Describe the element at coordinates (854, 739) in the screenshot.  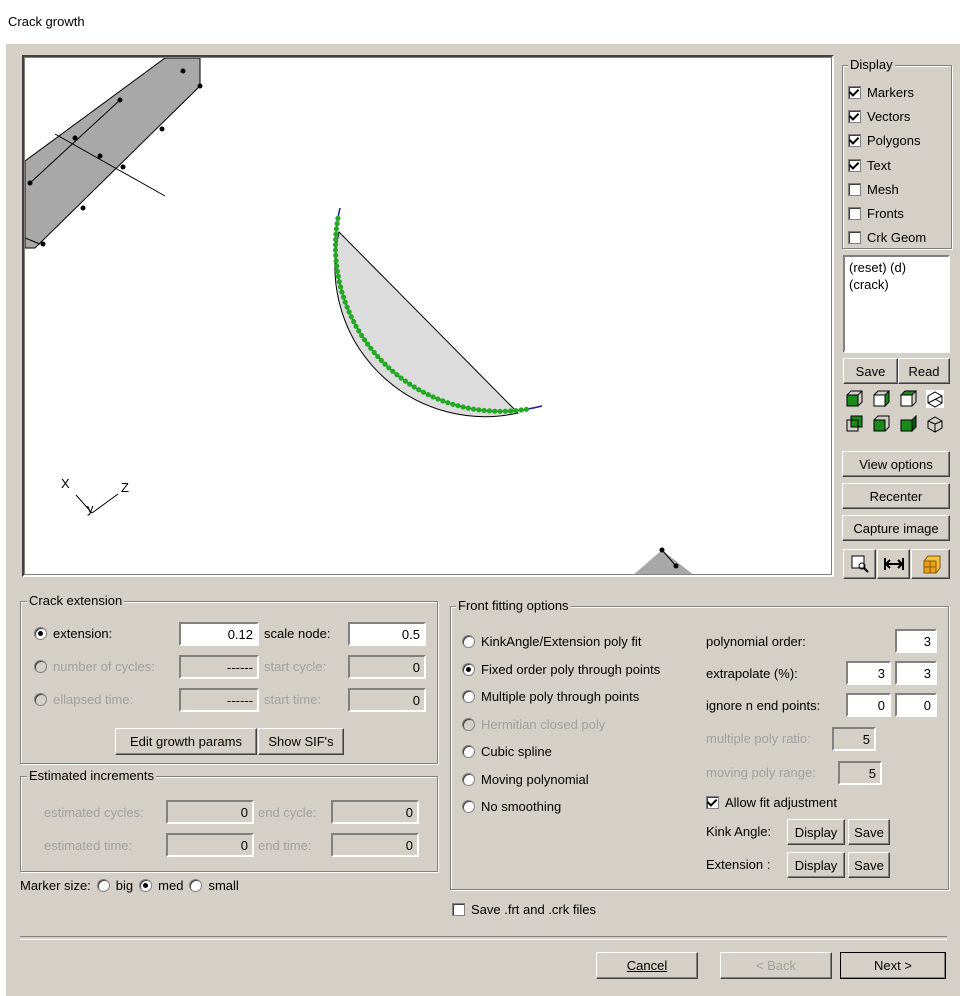
I see `multi-ratio-input: 5` at that location.